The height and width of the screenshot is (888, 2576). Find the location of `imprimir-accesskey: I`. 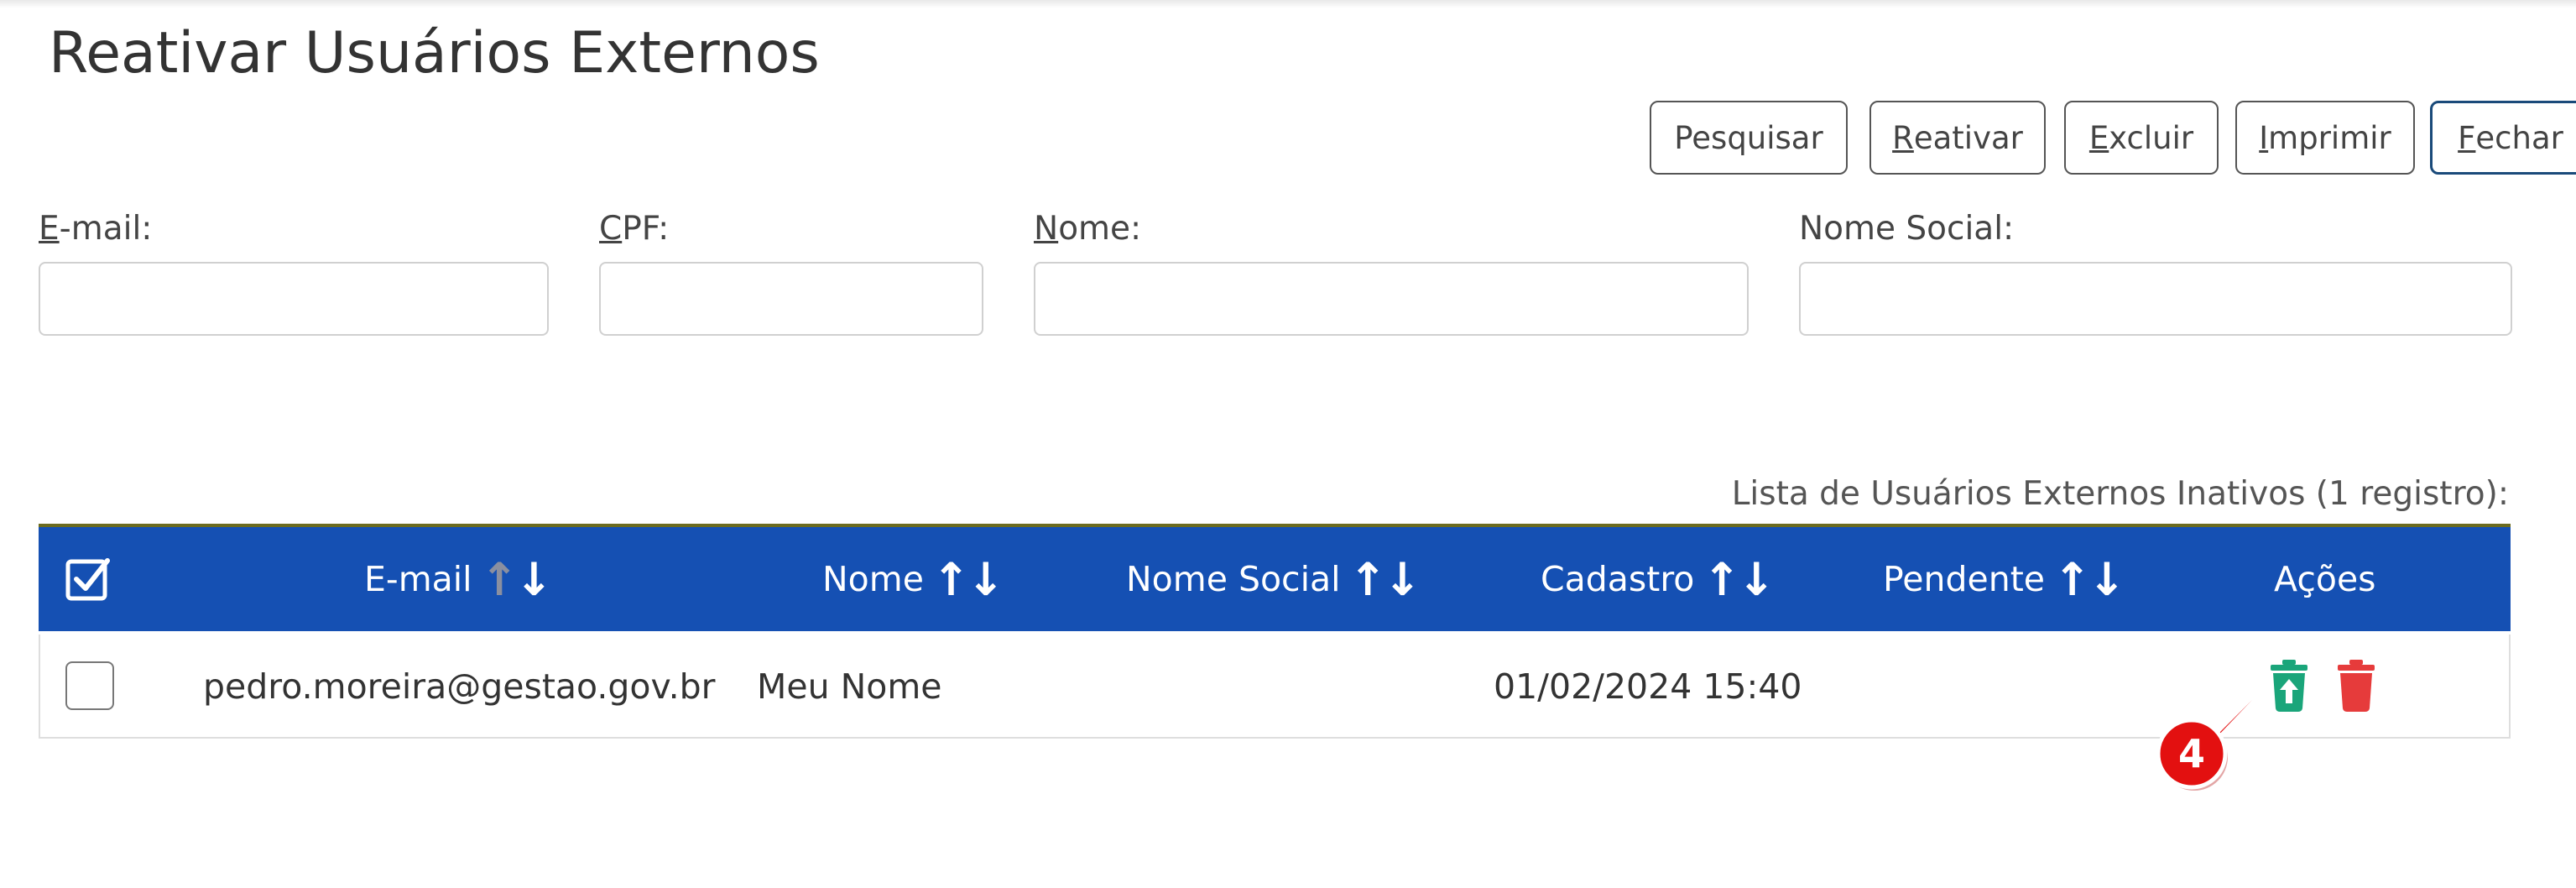

imprimir-accesskey: I is located at coordinates (2264, 137).